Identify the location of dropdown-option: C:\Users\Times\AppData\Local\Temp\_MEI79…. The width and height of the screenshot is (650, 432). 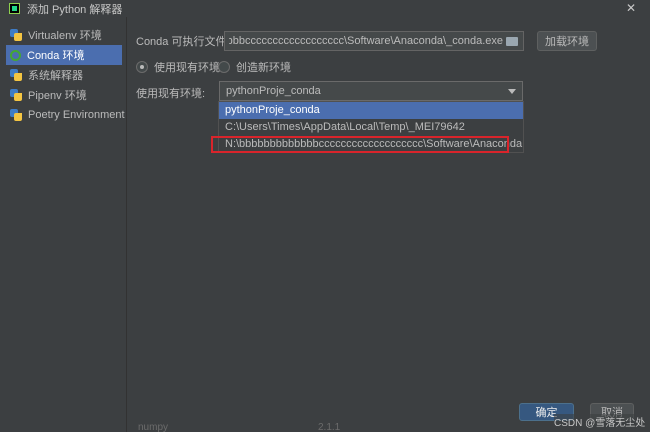
(371, 127).